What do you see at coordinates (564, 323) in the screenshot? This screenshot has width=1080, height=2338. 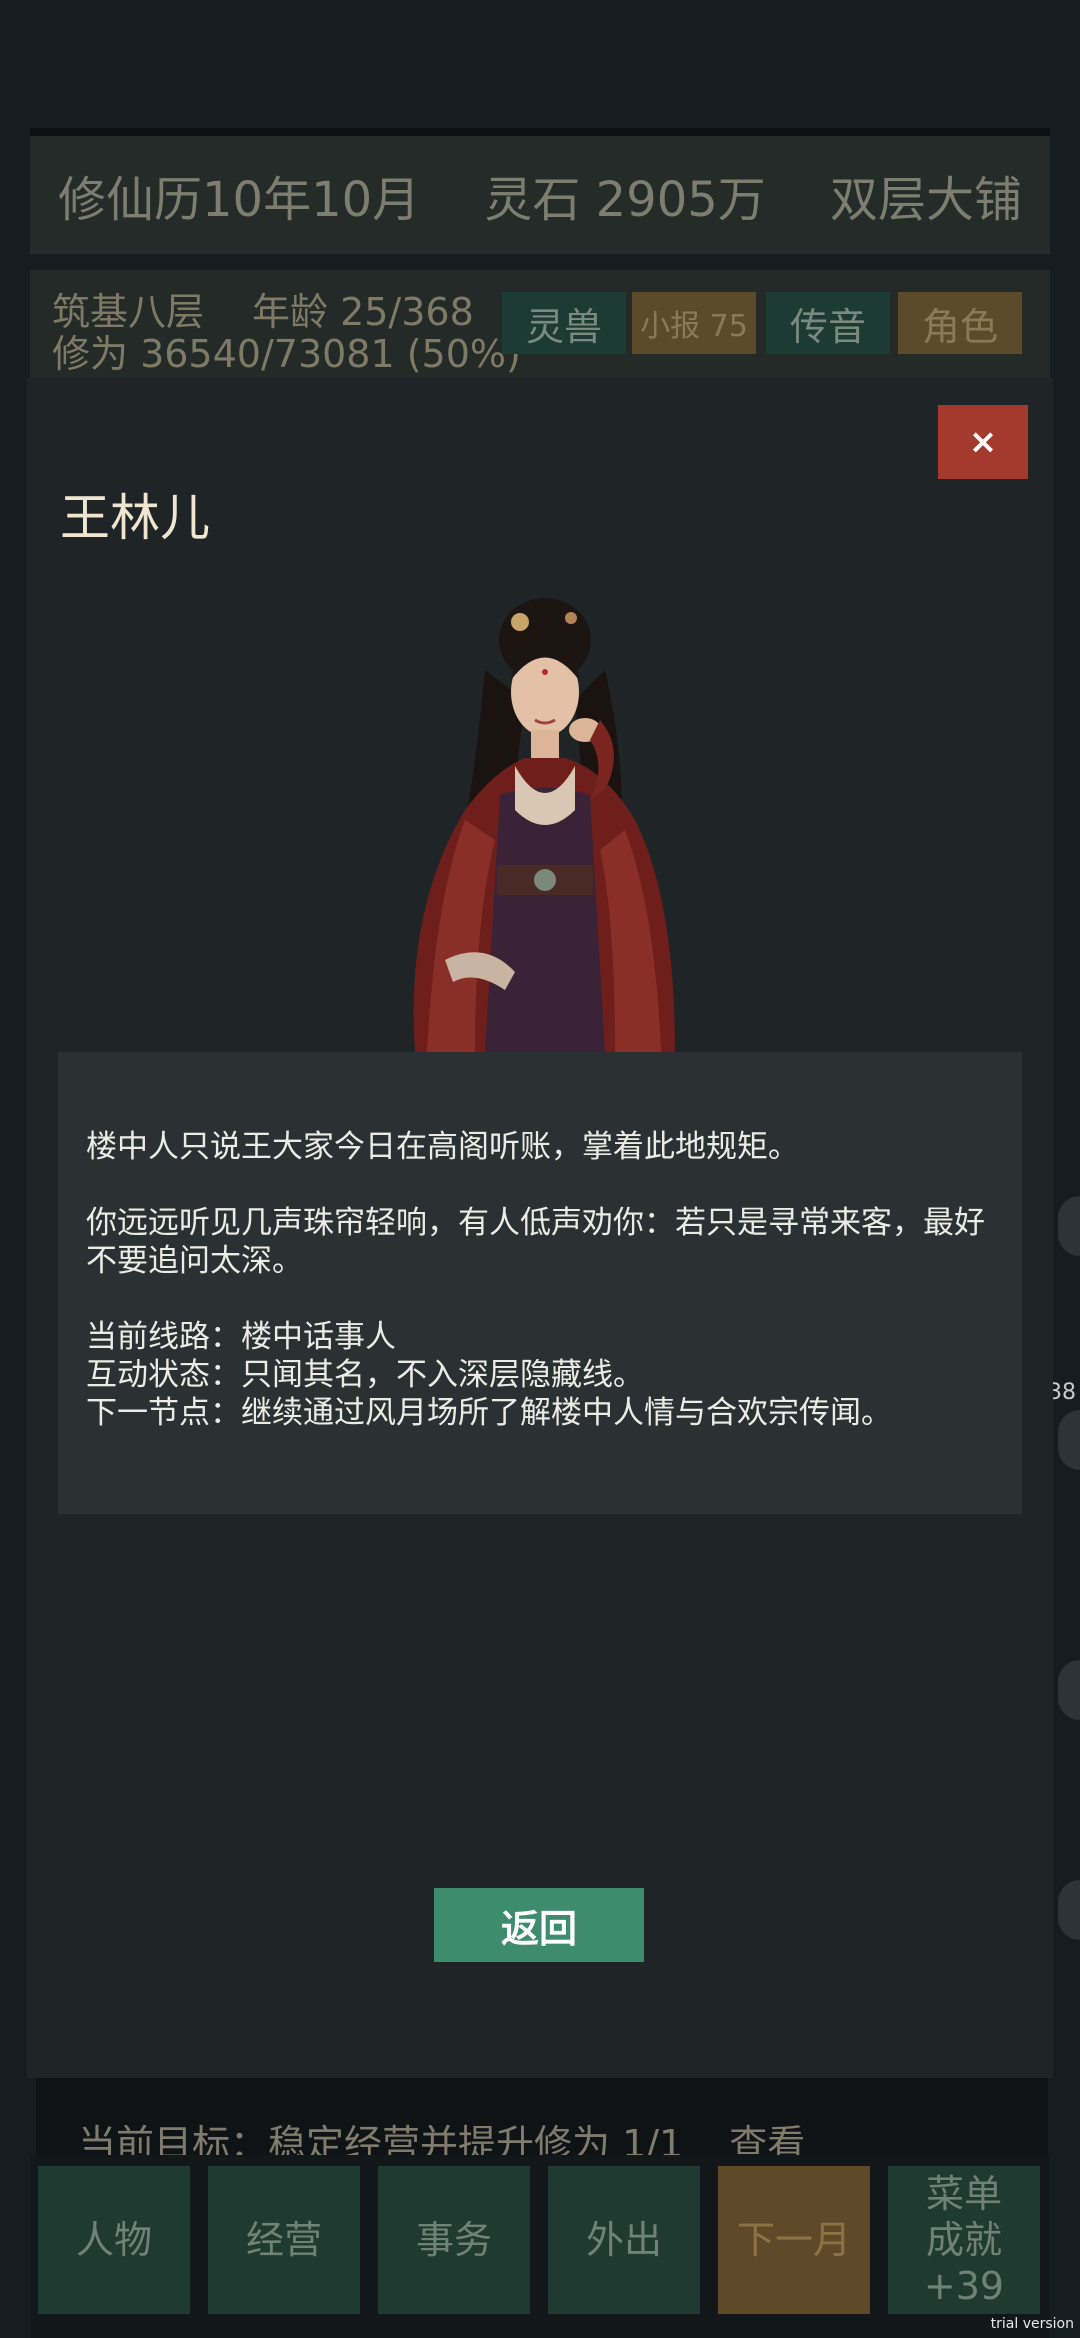 I see `tab-beast: 灵兽` at bounding box center [564, 323].